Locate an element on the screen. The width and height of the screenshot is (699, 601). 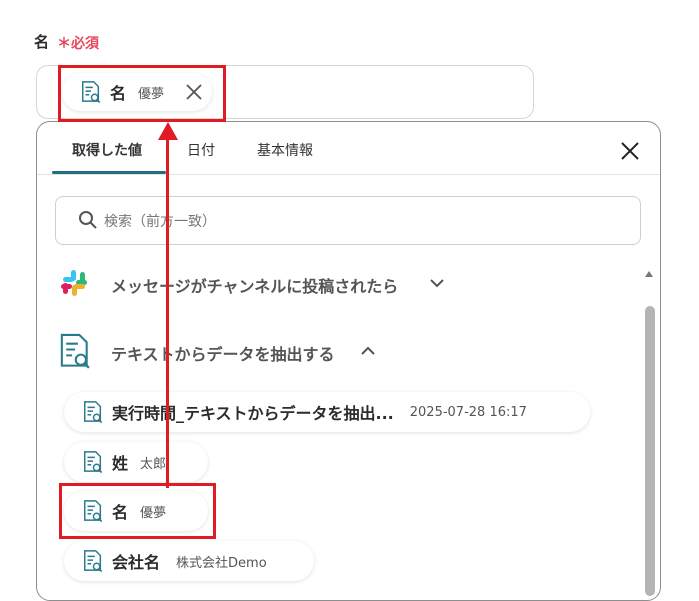
slack-icon is located at coordinates (74, 283).